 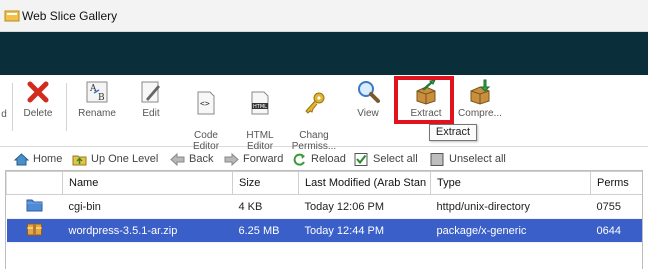 What do you see at coordinates (97, 92) in the screenshot?
I see `rename-icon: A B` at bounding box center [97, 92].